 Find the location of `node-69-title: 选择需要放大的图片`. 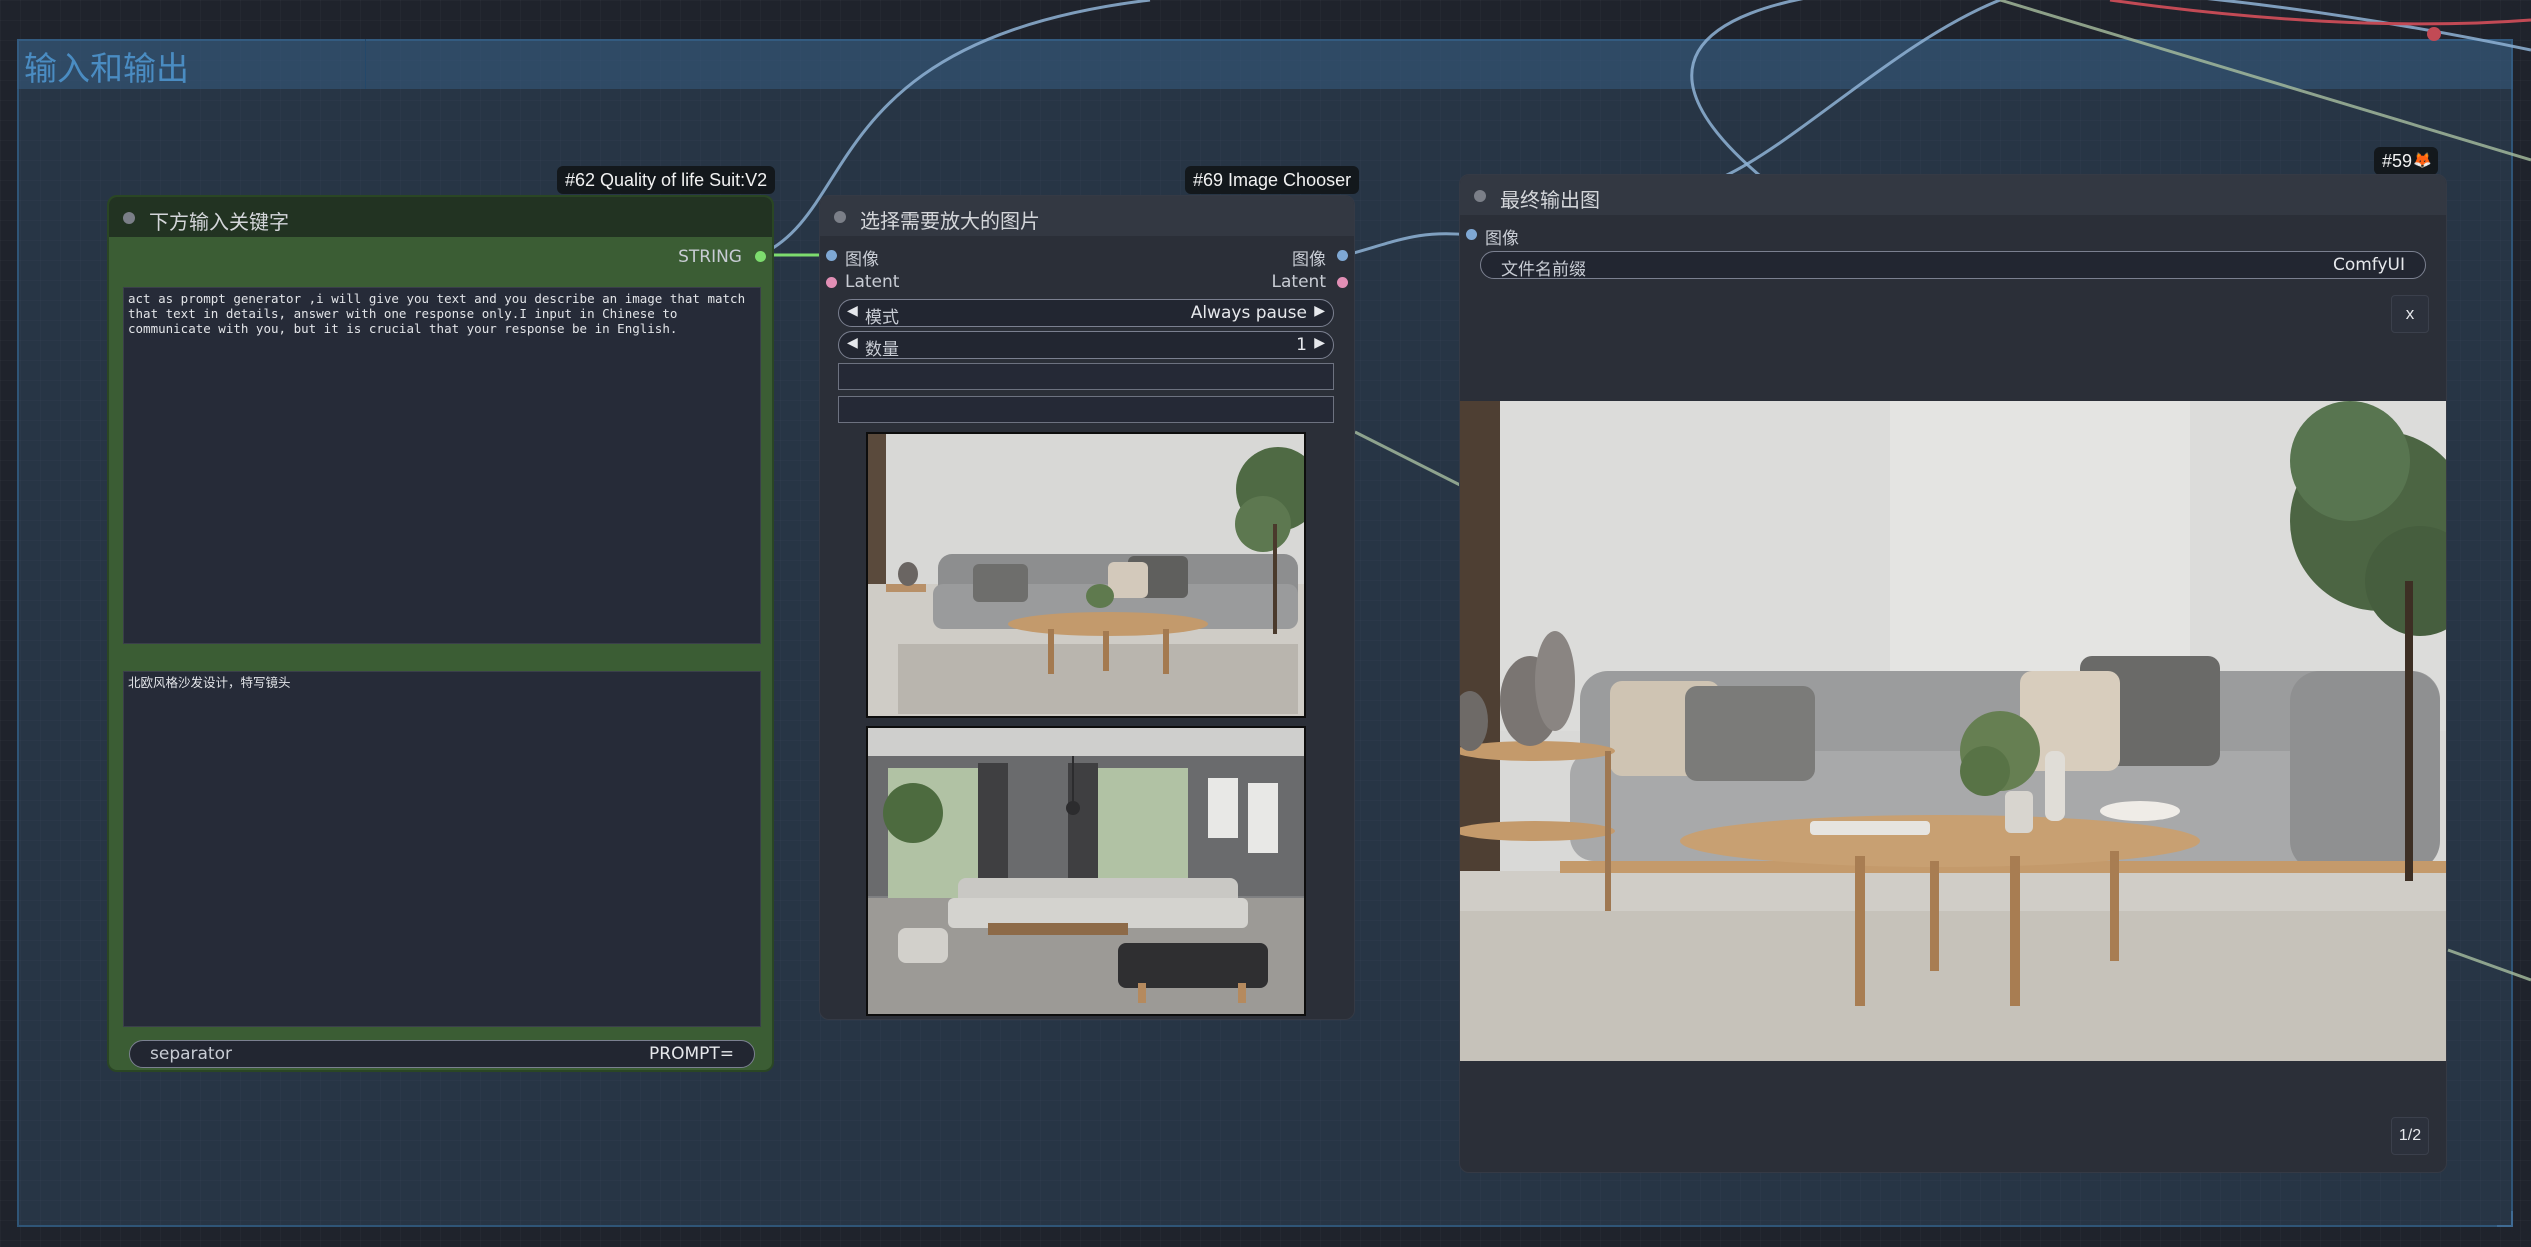

node-69-title: 选择需要放大的图片 is located at coordinates (950, 221).